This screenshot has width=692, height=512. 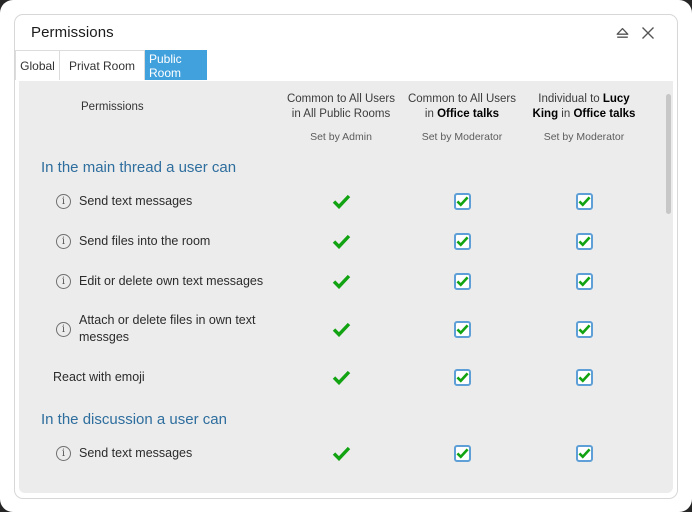 I want to click on permission-label: Edit or delete own text messages, so click(x=171, y=280).